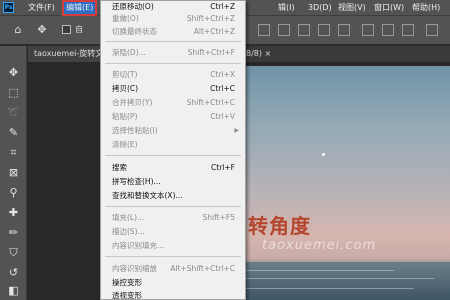 This screenshot has height=300, width=450. I want to click on more-options-icon, so click(432, 30).